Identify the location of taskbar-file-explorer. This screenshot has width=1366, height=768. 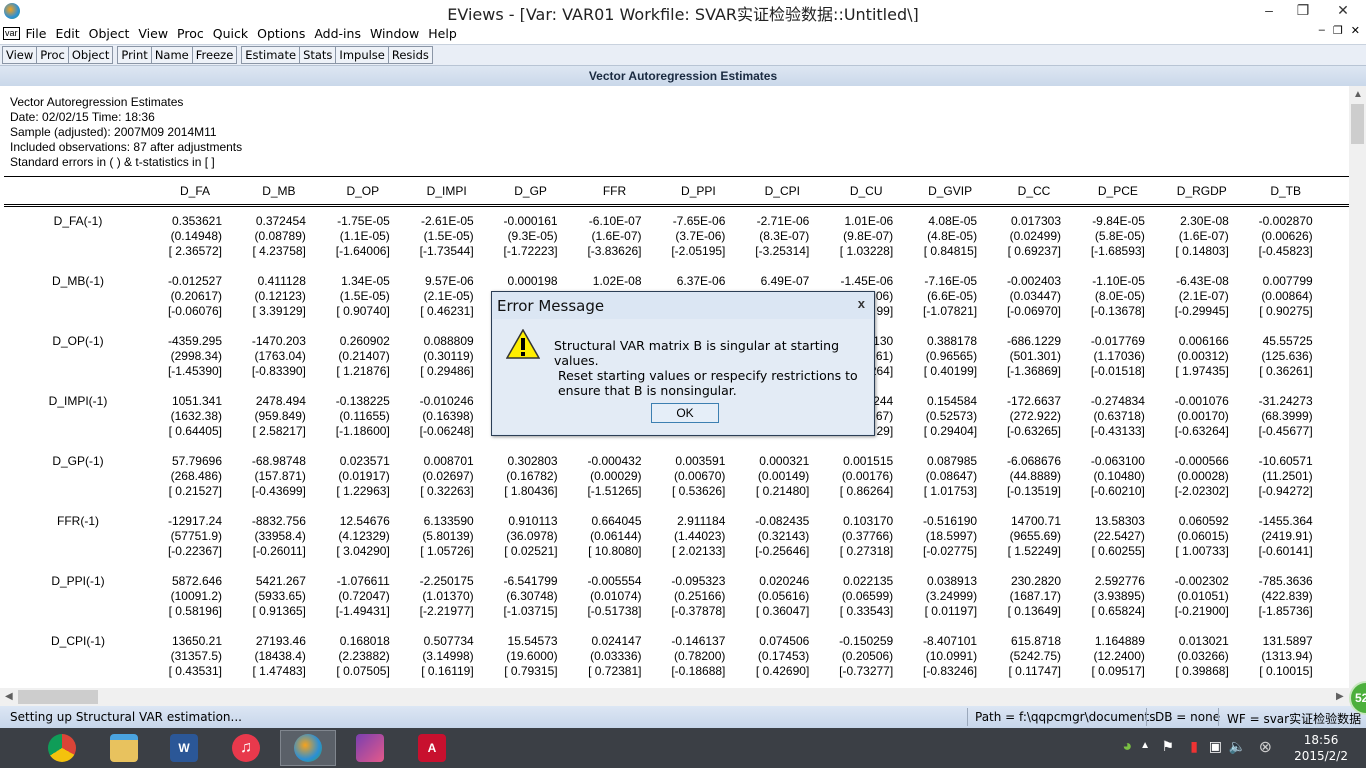
(124, 748).